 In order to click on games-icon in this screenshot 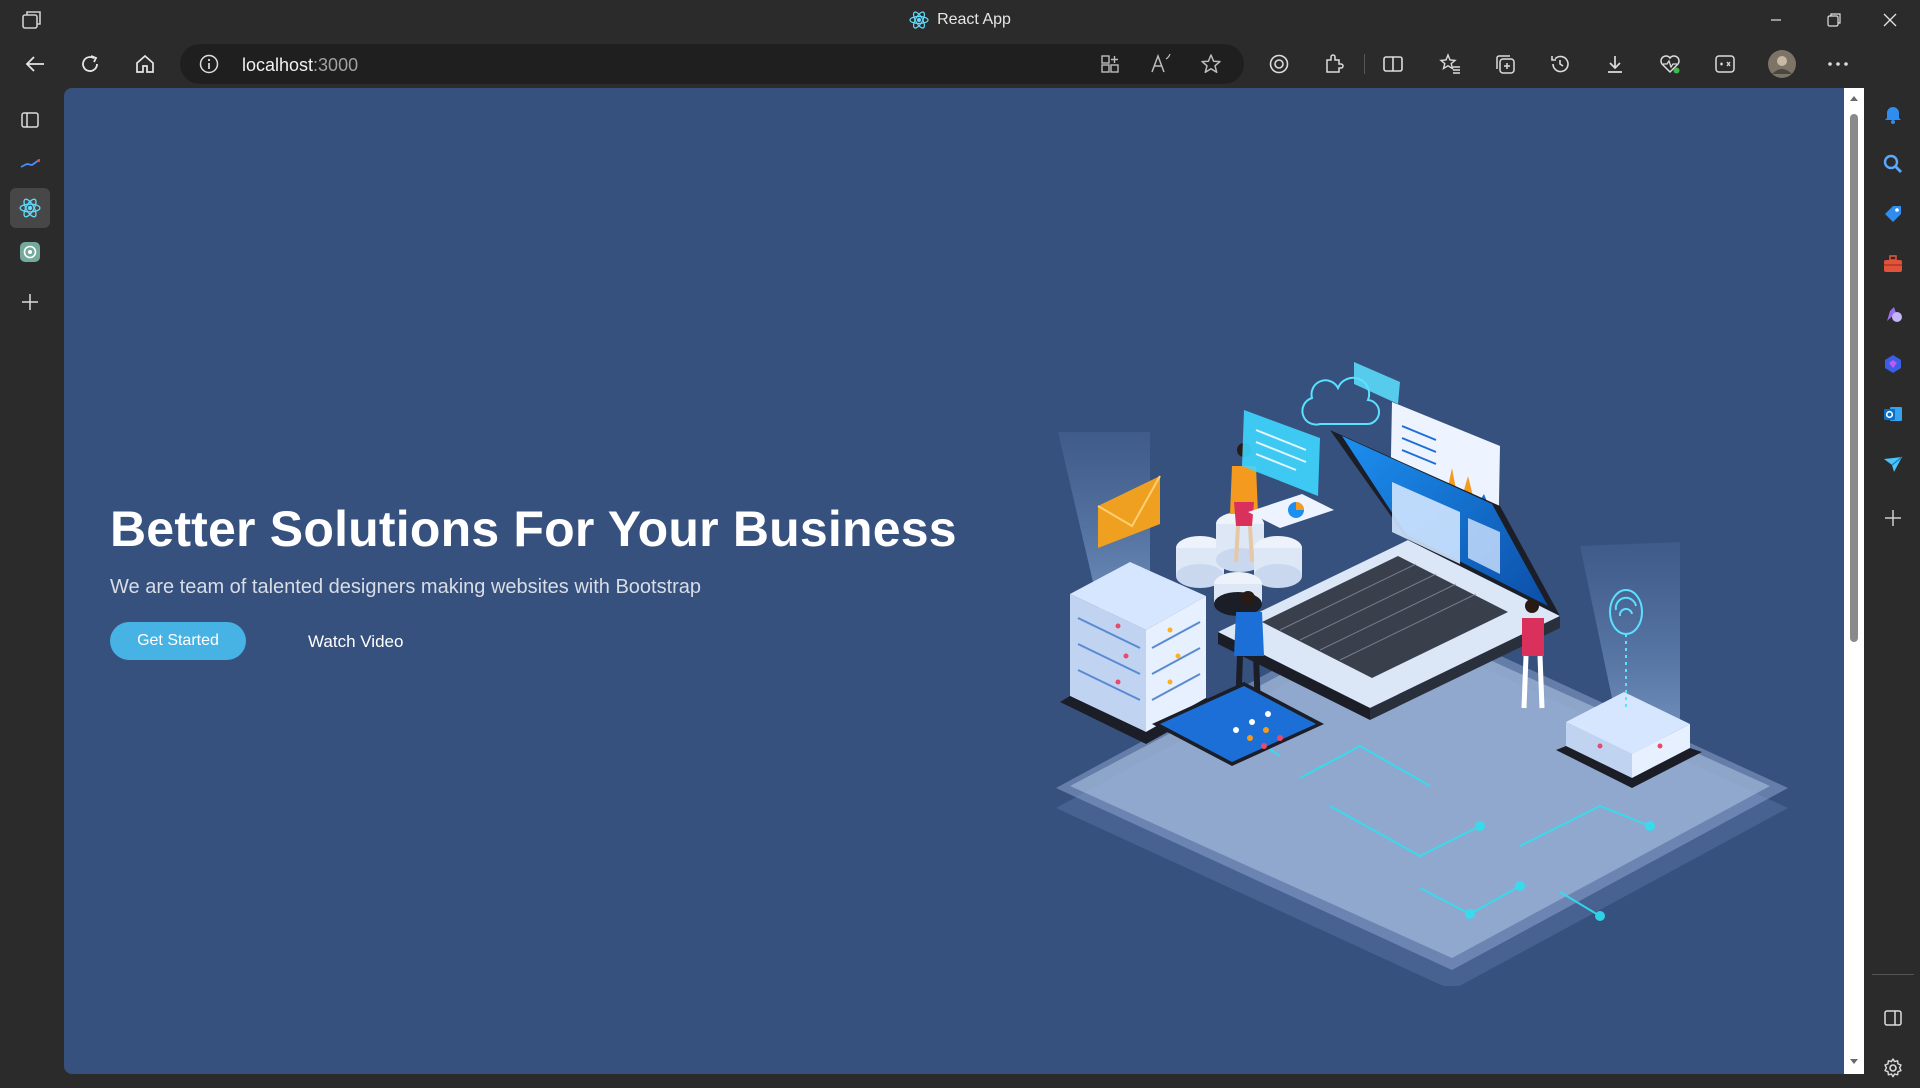, I will do `click(1893, 314)`.